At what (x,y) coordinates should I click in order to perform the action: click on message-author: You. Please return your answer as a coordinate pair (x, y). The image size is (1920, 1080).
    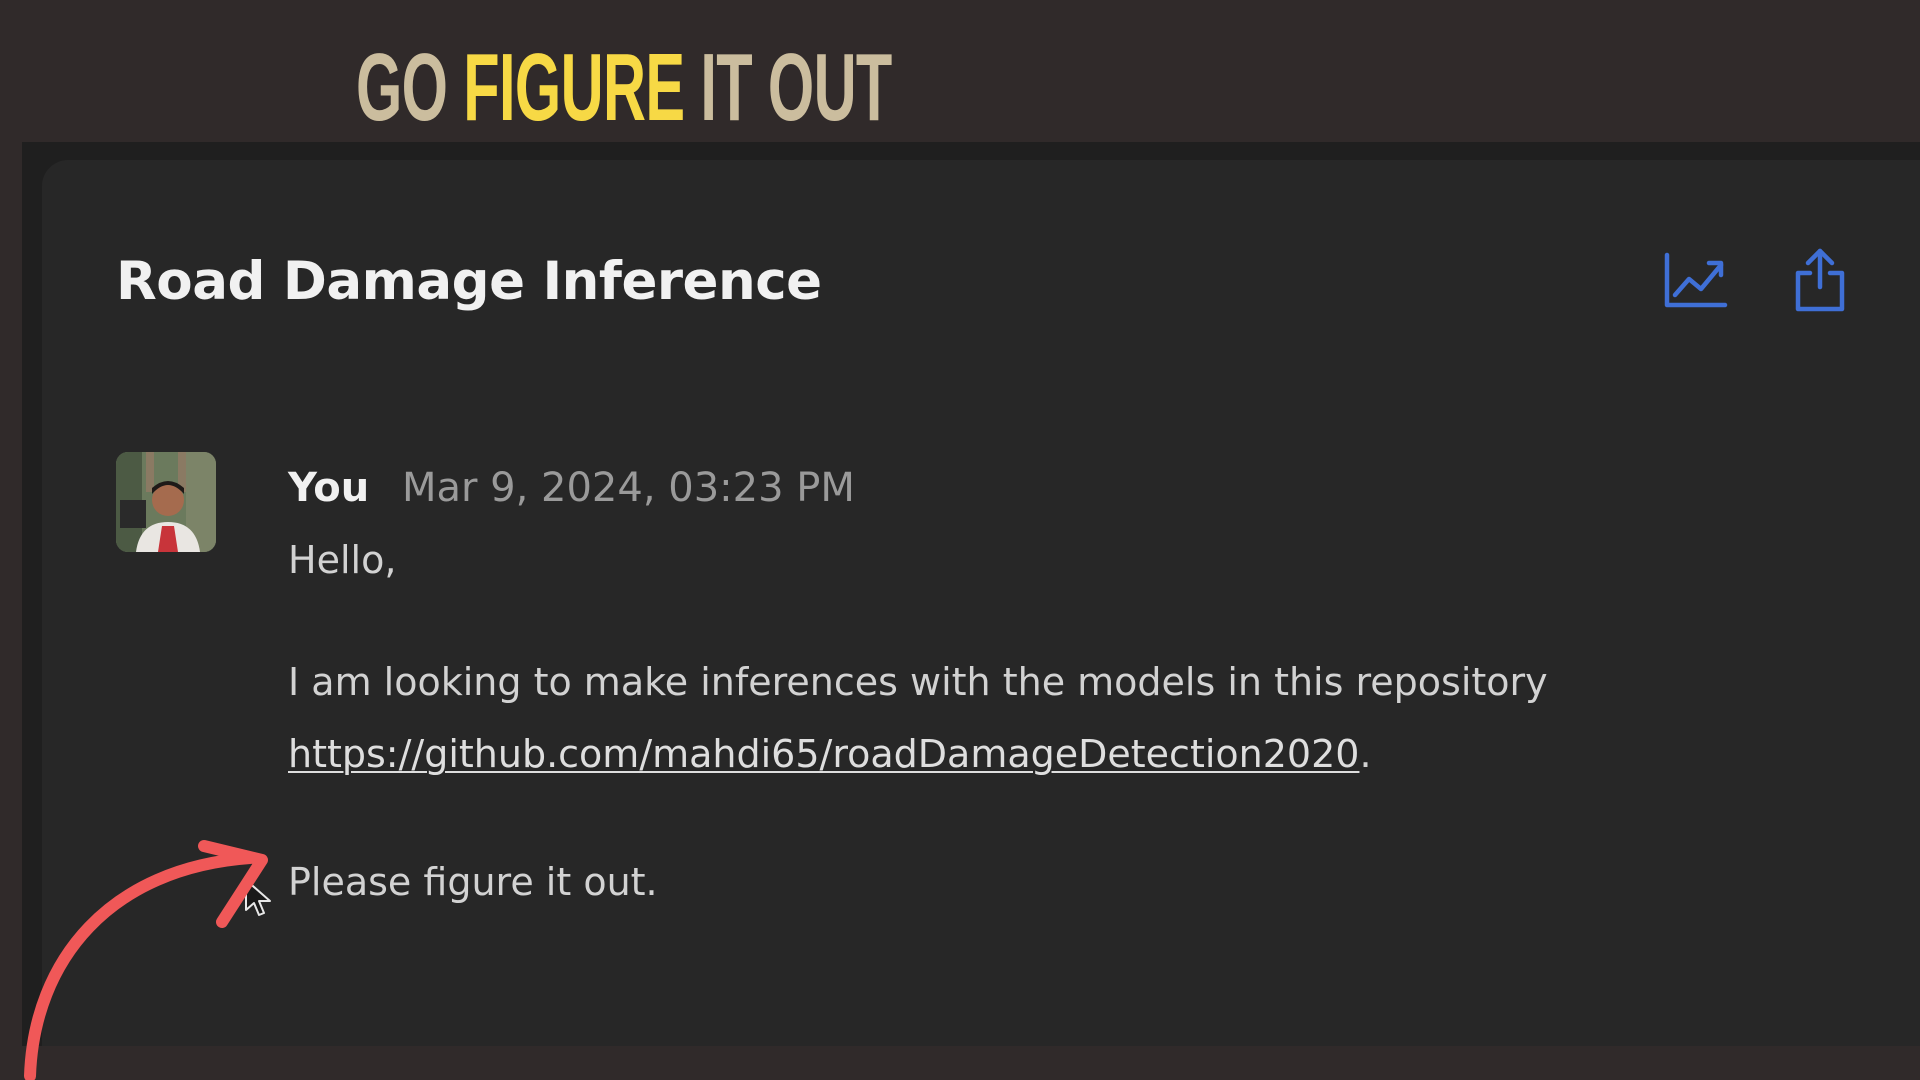
    Looking at the image, I should click on (329, 488).